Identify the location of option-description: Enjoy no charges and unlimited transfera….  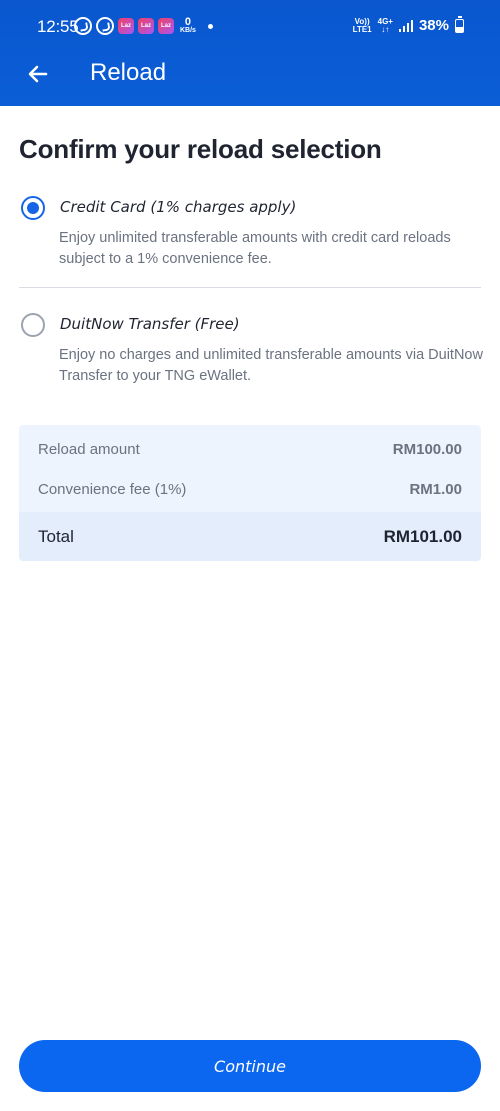
(271, 365).